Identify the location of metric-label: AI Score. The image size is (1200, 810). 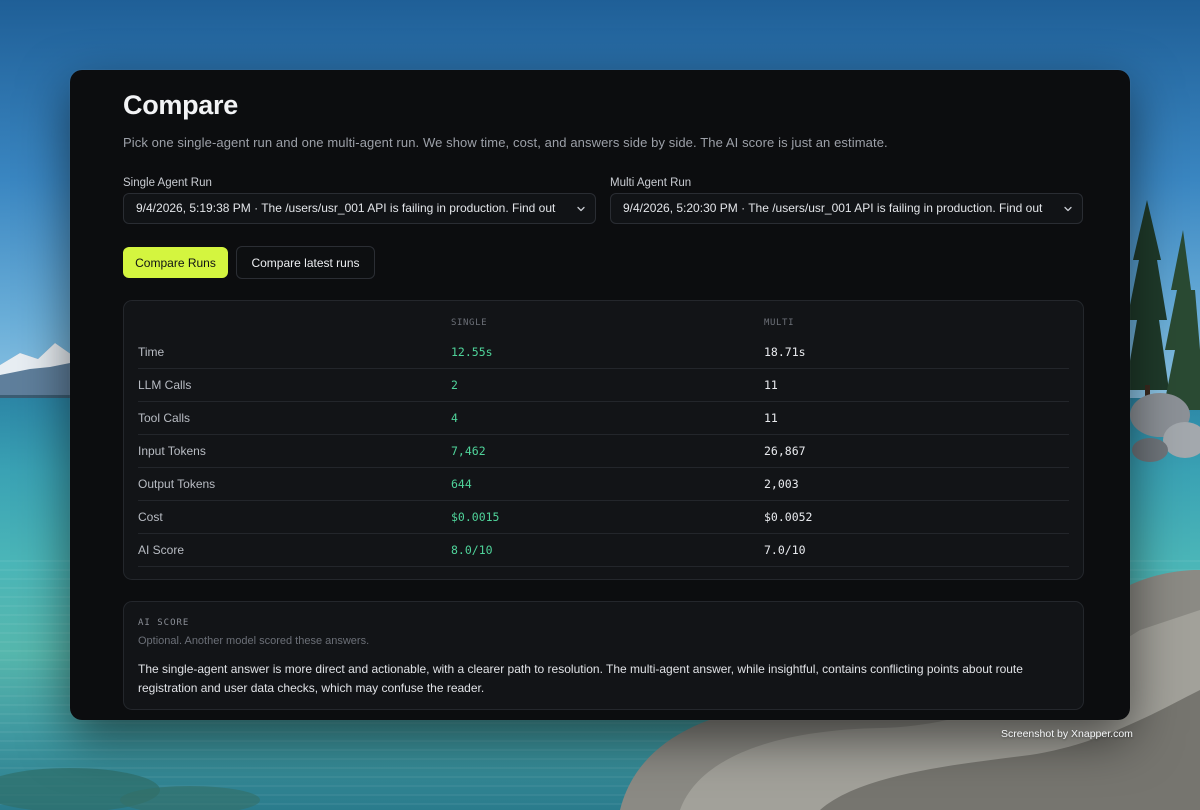
(161, 550).